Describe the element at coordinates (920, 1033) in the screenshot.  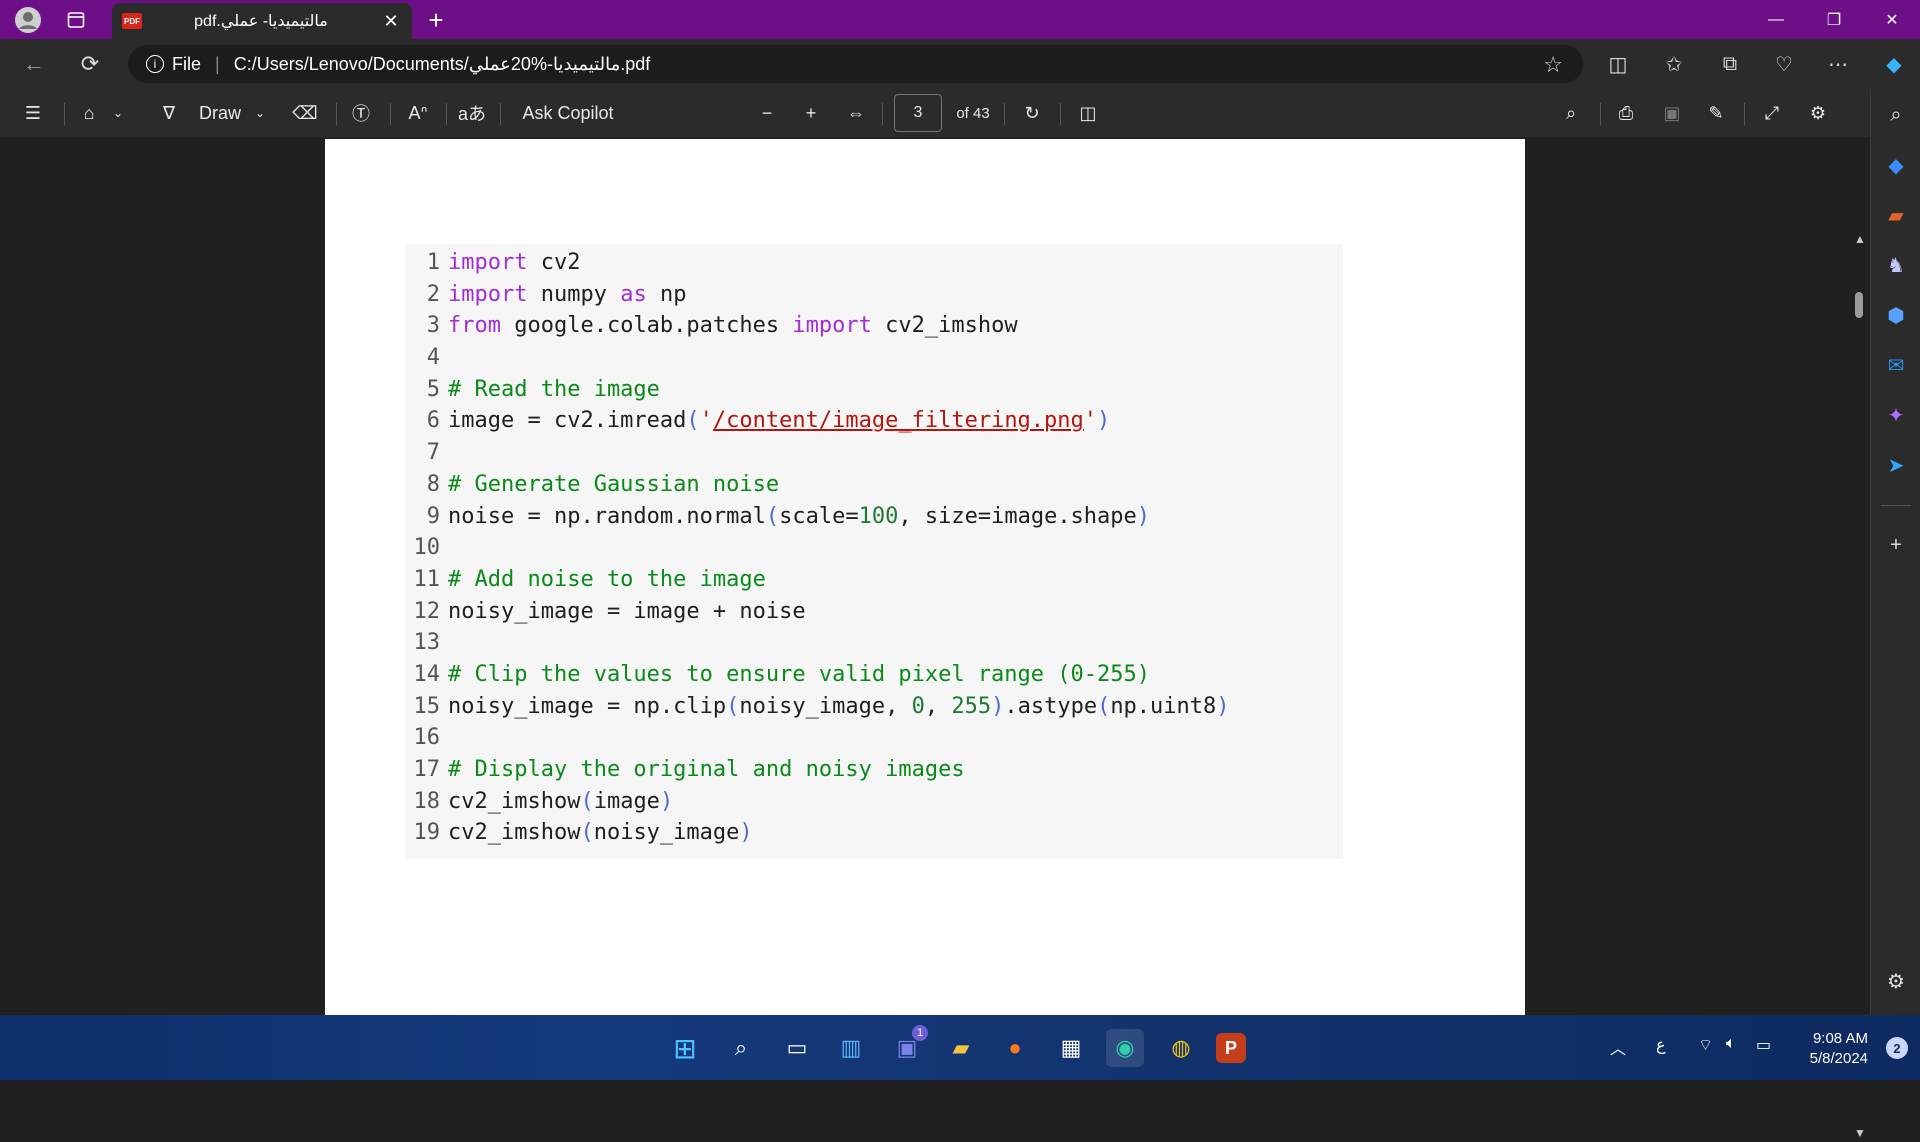
I see `teams-badge: 1` at that location.